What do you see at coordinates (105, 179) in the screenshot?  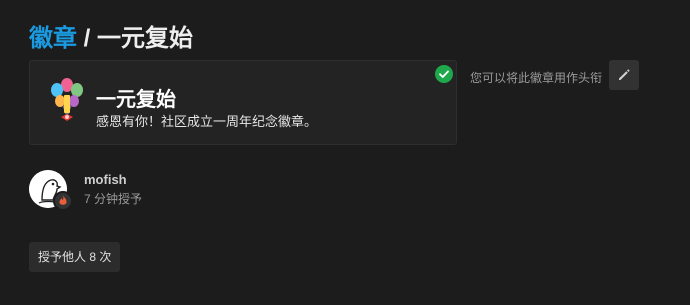 I see `username-link: mofish` at bounding box center [105, 179].